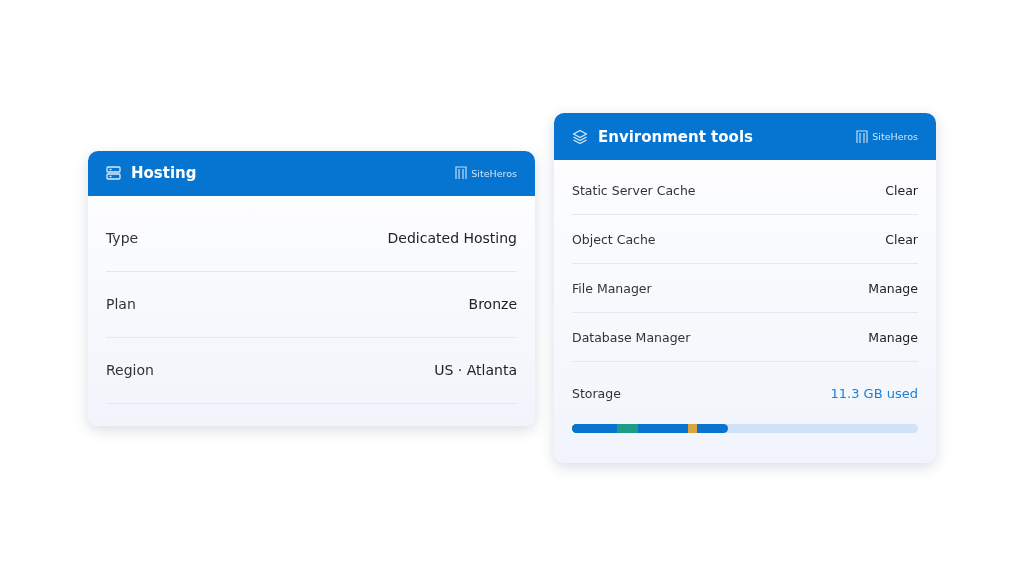 Image resolution: width=1024 pixels, height=576 pixels. I want to click on row-value: US · Atlanta, so click(475, 370).